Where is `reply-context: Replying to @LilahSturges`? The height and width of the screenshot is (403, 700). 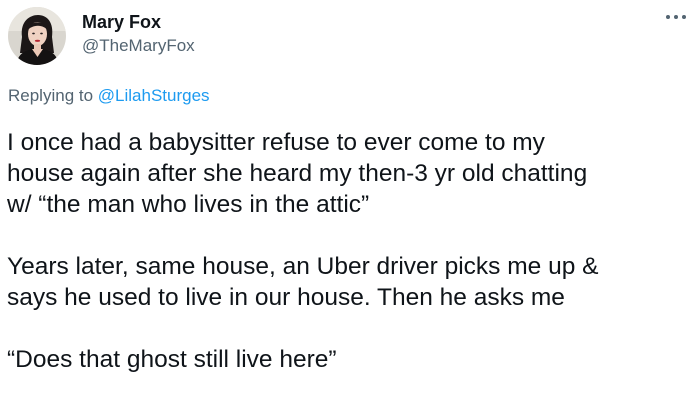 reply-context: Replying to @LilahSturges is located at coordinates (109, 96).